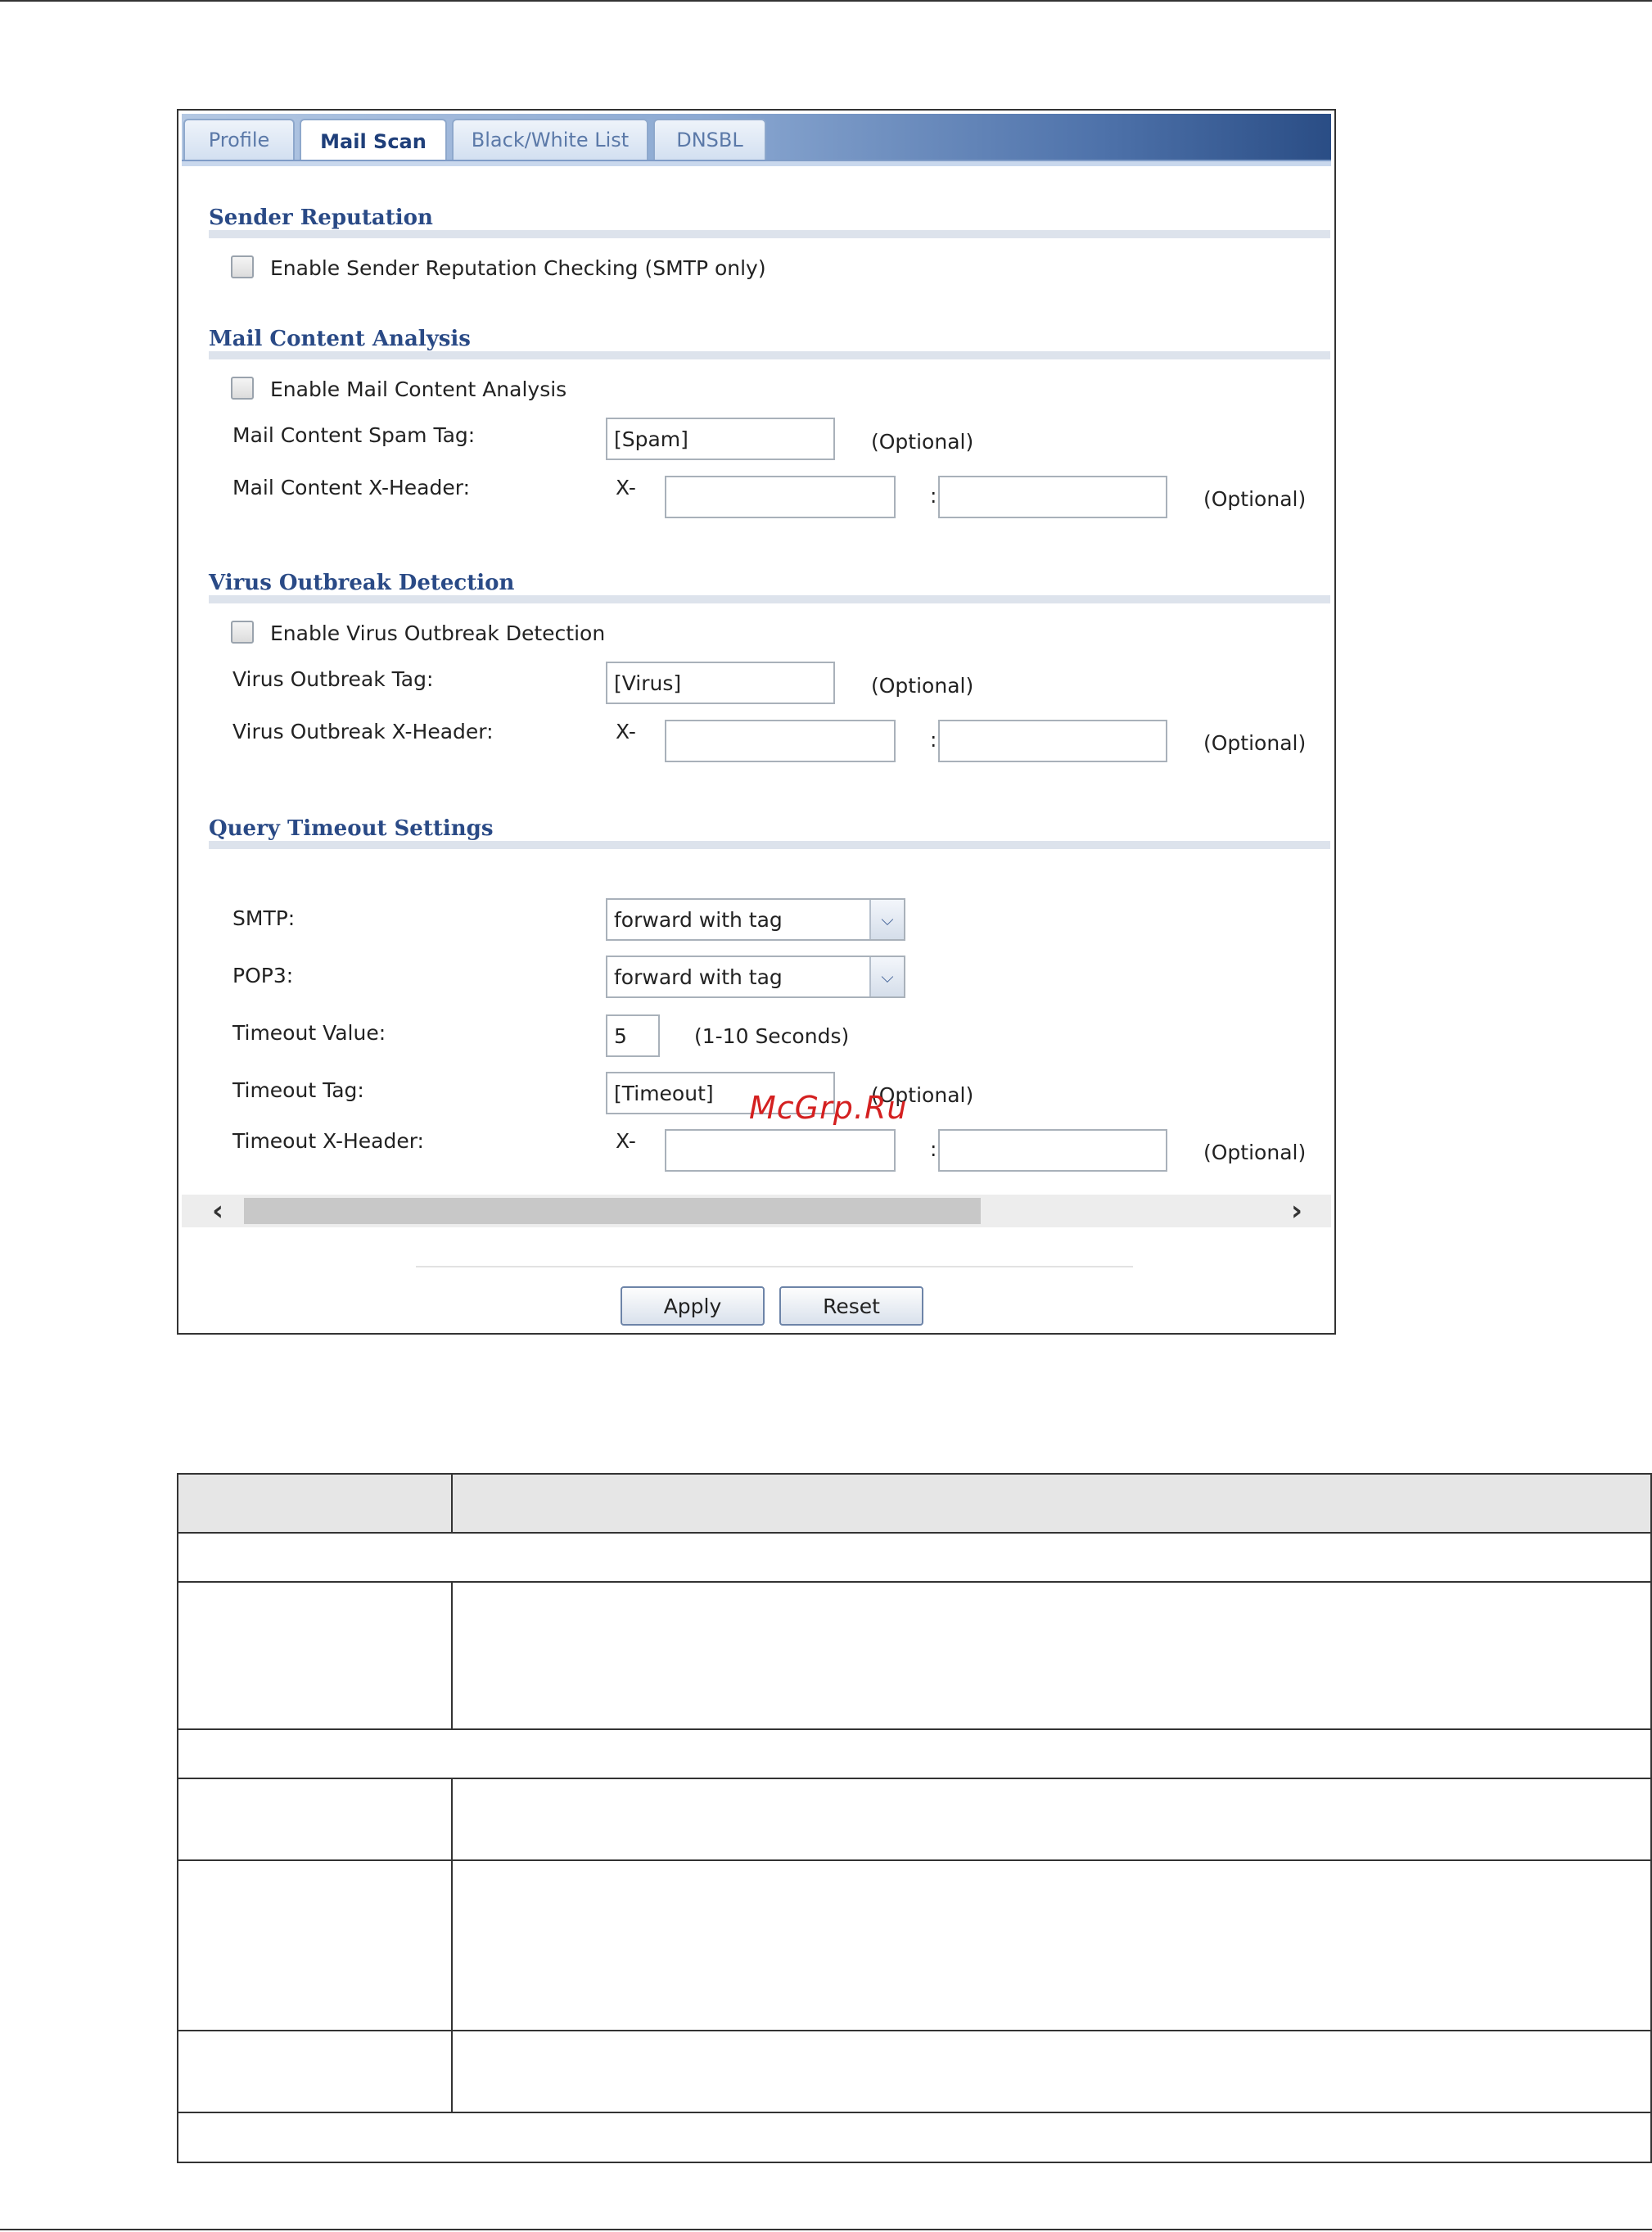  I want to click on button-divider, so click(774, 1266).